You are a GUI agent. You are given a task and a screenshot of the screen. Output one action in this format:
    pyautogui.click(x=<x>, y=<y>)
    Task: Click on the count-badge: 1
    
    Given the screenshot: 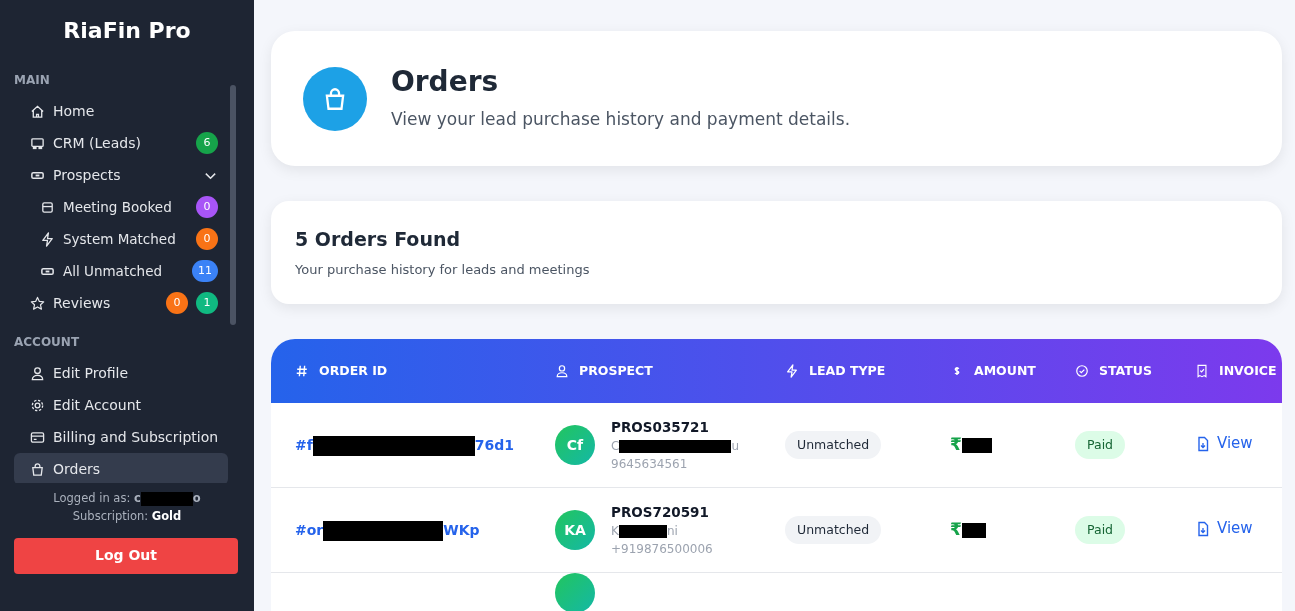 What is the action you would take?
    pyautogui.click(x=207, y=303)
    